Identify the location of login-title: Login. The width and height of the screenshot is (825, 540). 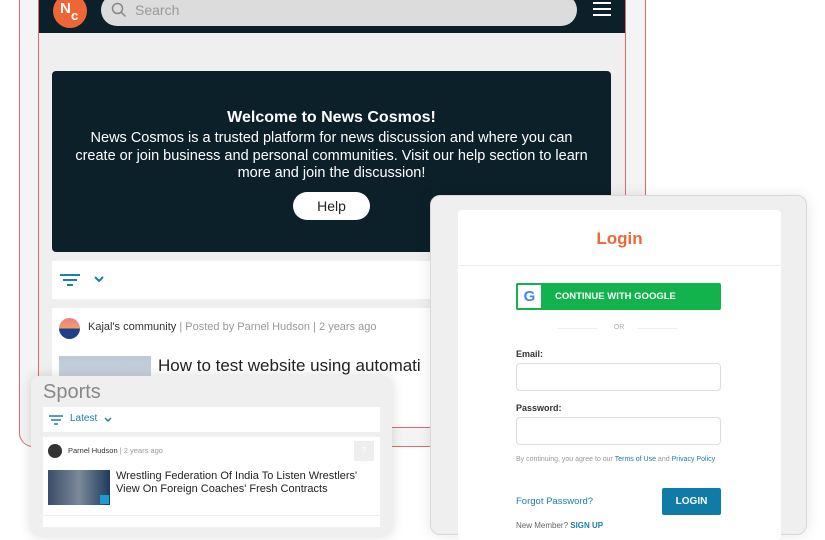
(619, 238).